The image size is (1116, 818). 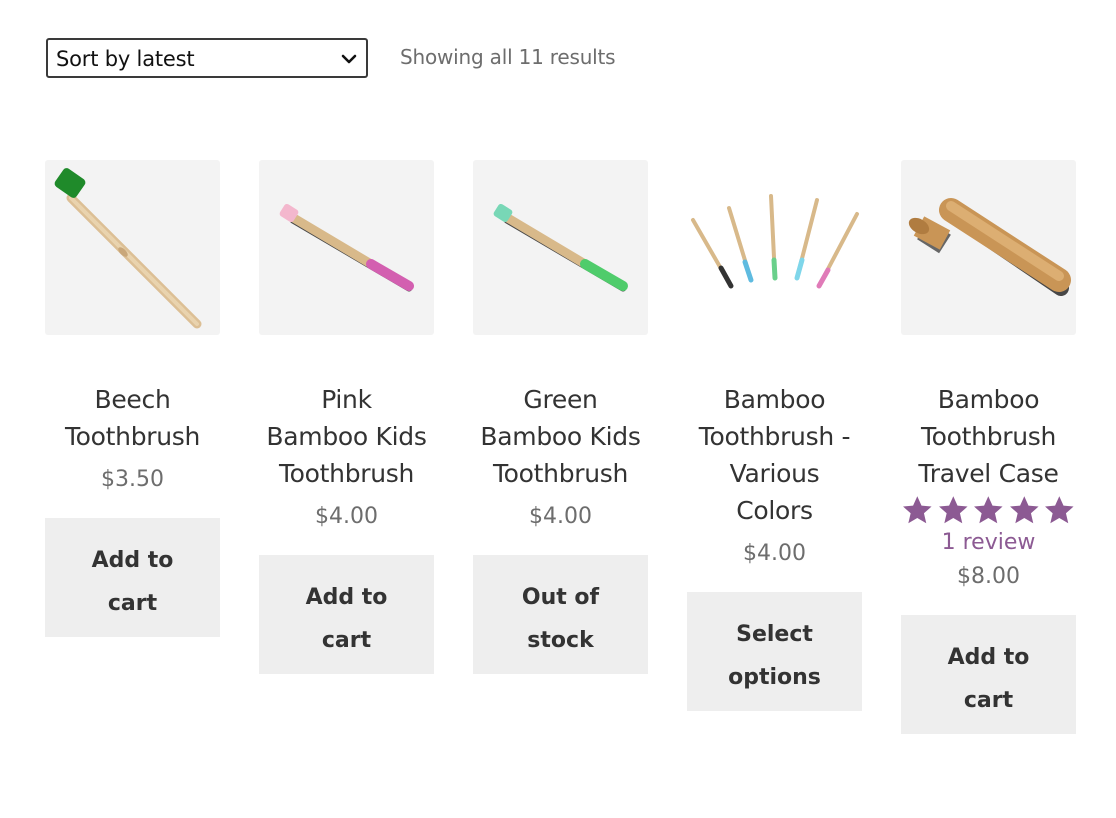 What do you see at coordinates (207, 58) in the screenshot?
I see `sort-dropdown: Sort by latest` at bounding box center [207, 58].